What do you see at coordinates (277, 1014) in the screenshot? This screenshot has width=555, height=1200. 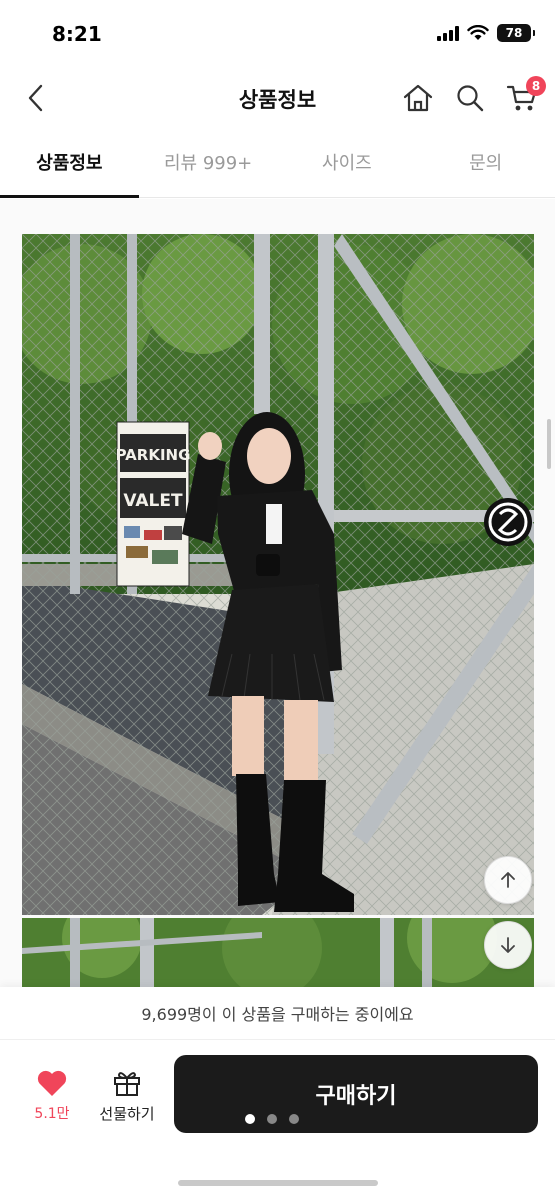 I see `purchase-notice: 9,699명이 이 상품을 구매하는 중이에요` at bounding box center [277, 1014].